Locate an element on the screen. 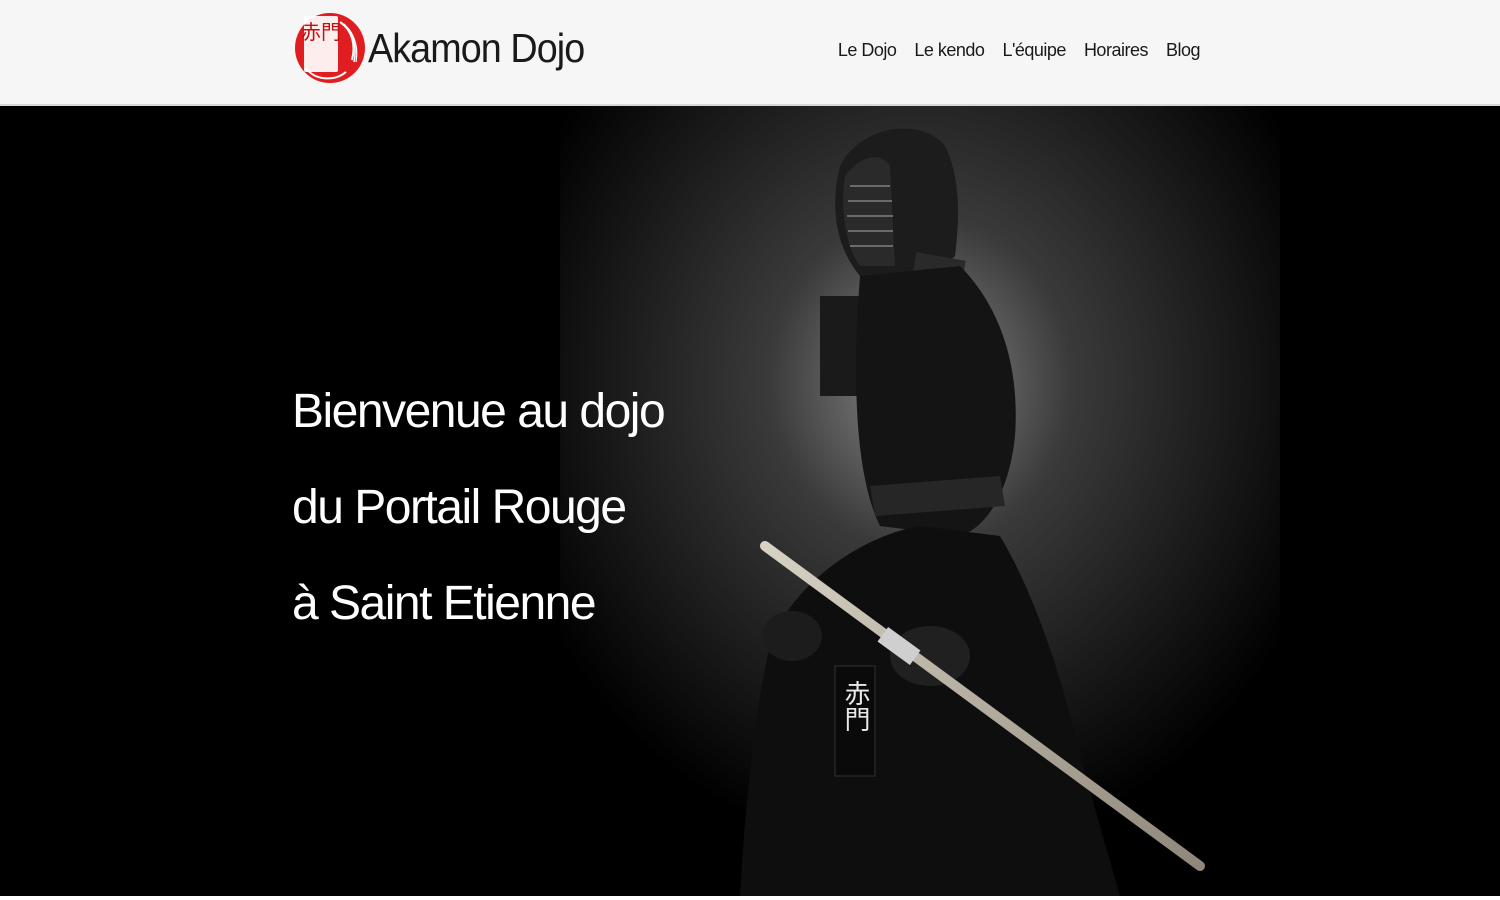  akamon-logo-icon: 赤門 is located at coordinates (330, 48).